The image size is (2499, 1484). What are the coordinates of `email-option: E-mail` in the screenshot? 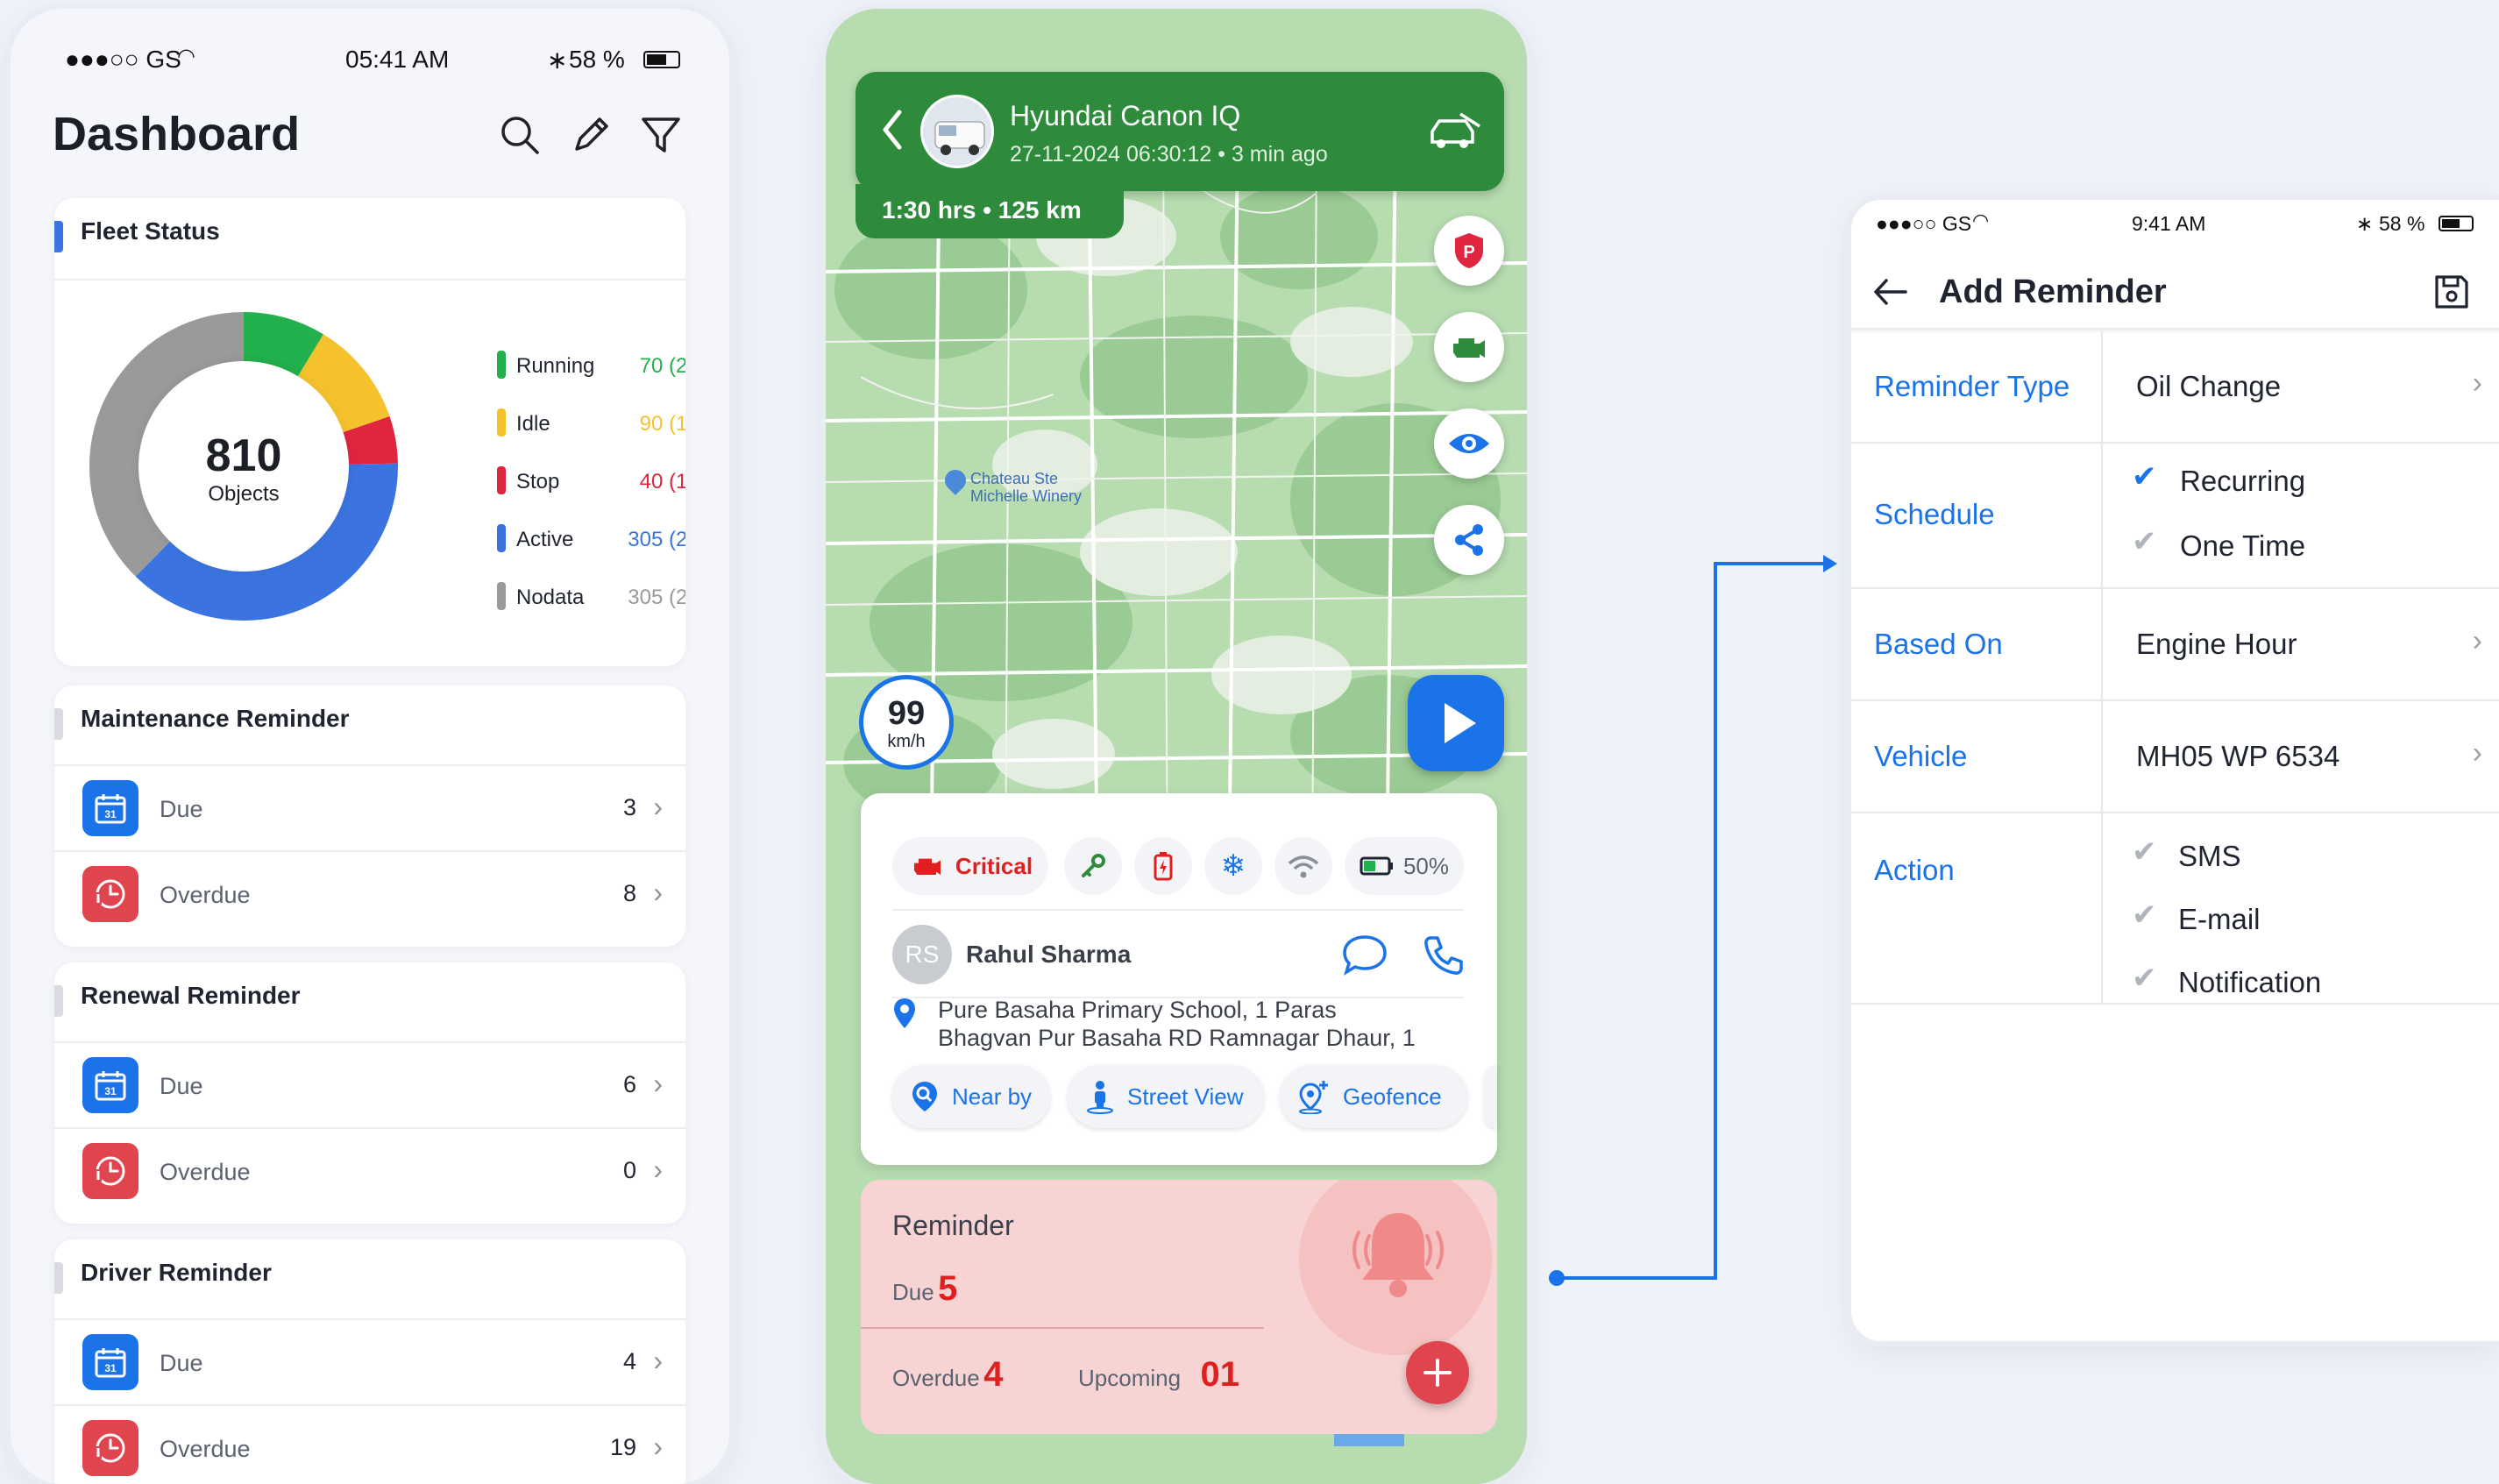 It's located at (2219, 919).